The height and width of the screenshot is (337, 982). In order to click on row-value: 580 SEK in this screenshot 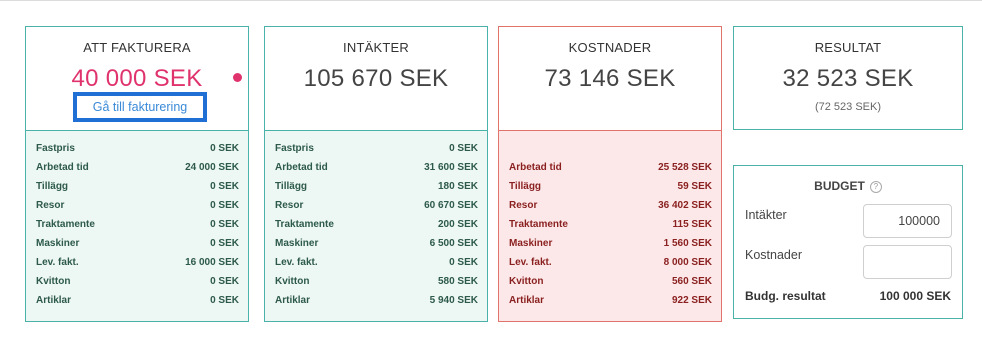, I will do `click(457, 281)`.